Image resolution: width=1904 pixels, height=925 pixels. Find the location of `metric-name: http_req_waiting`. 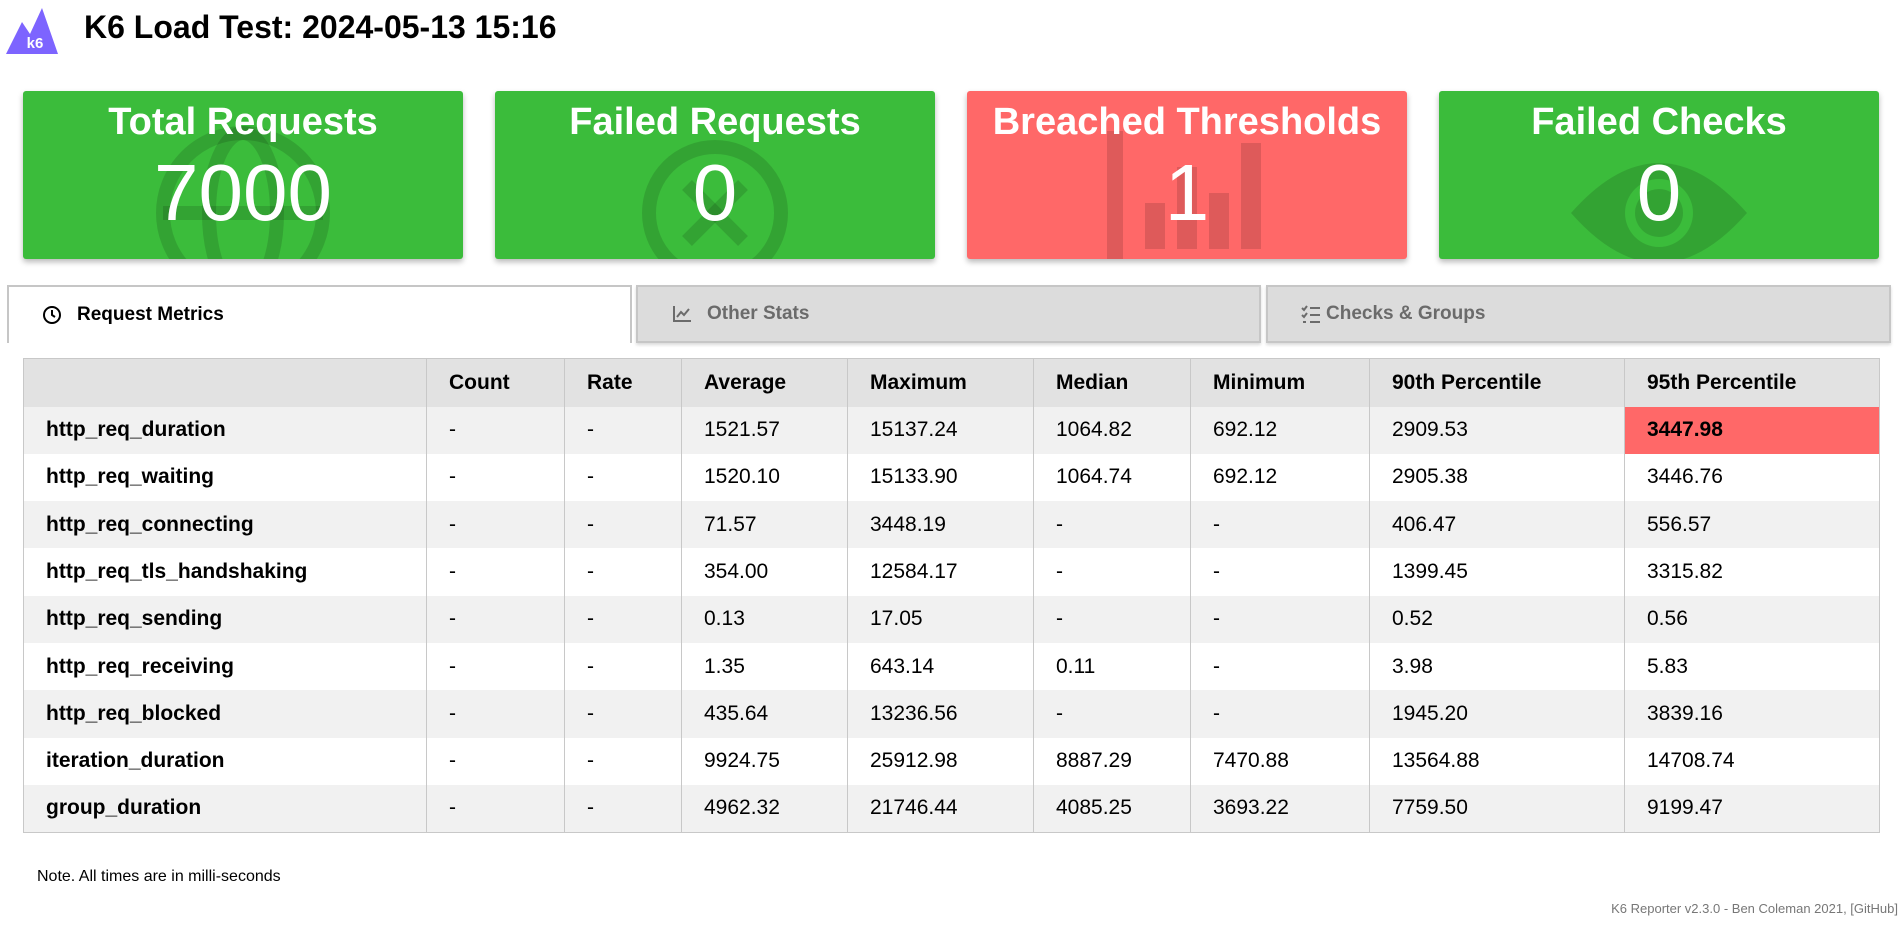

metric-name: http_req_waiting is located at coordinates (225, 477).